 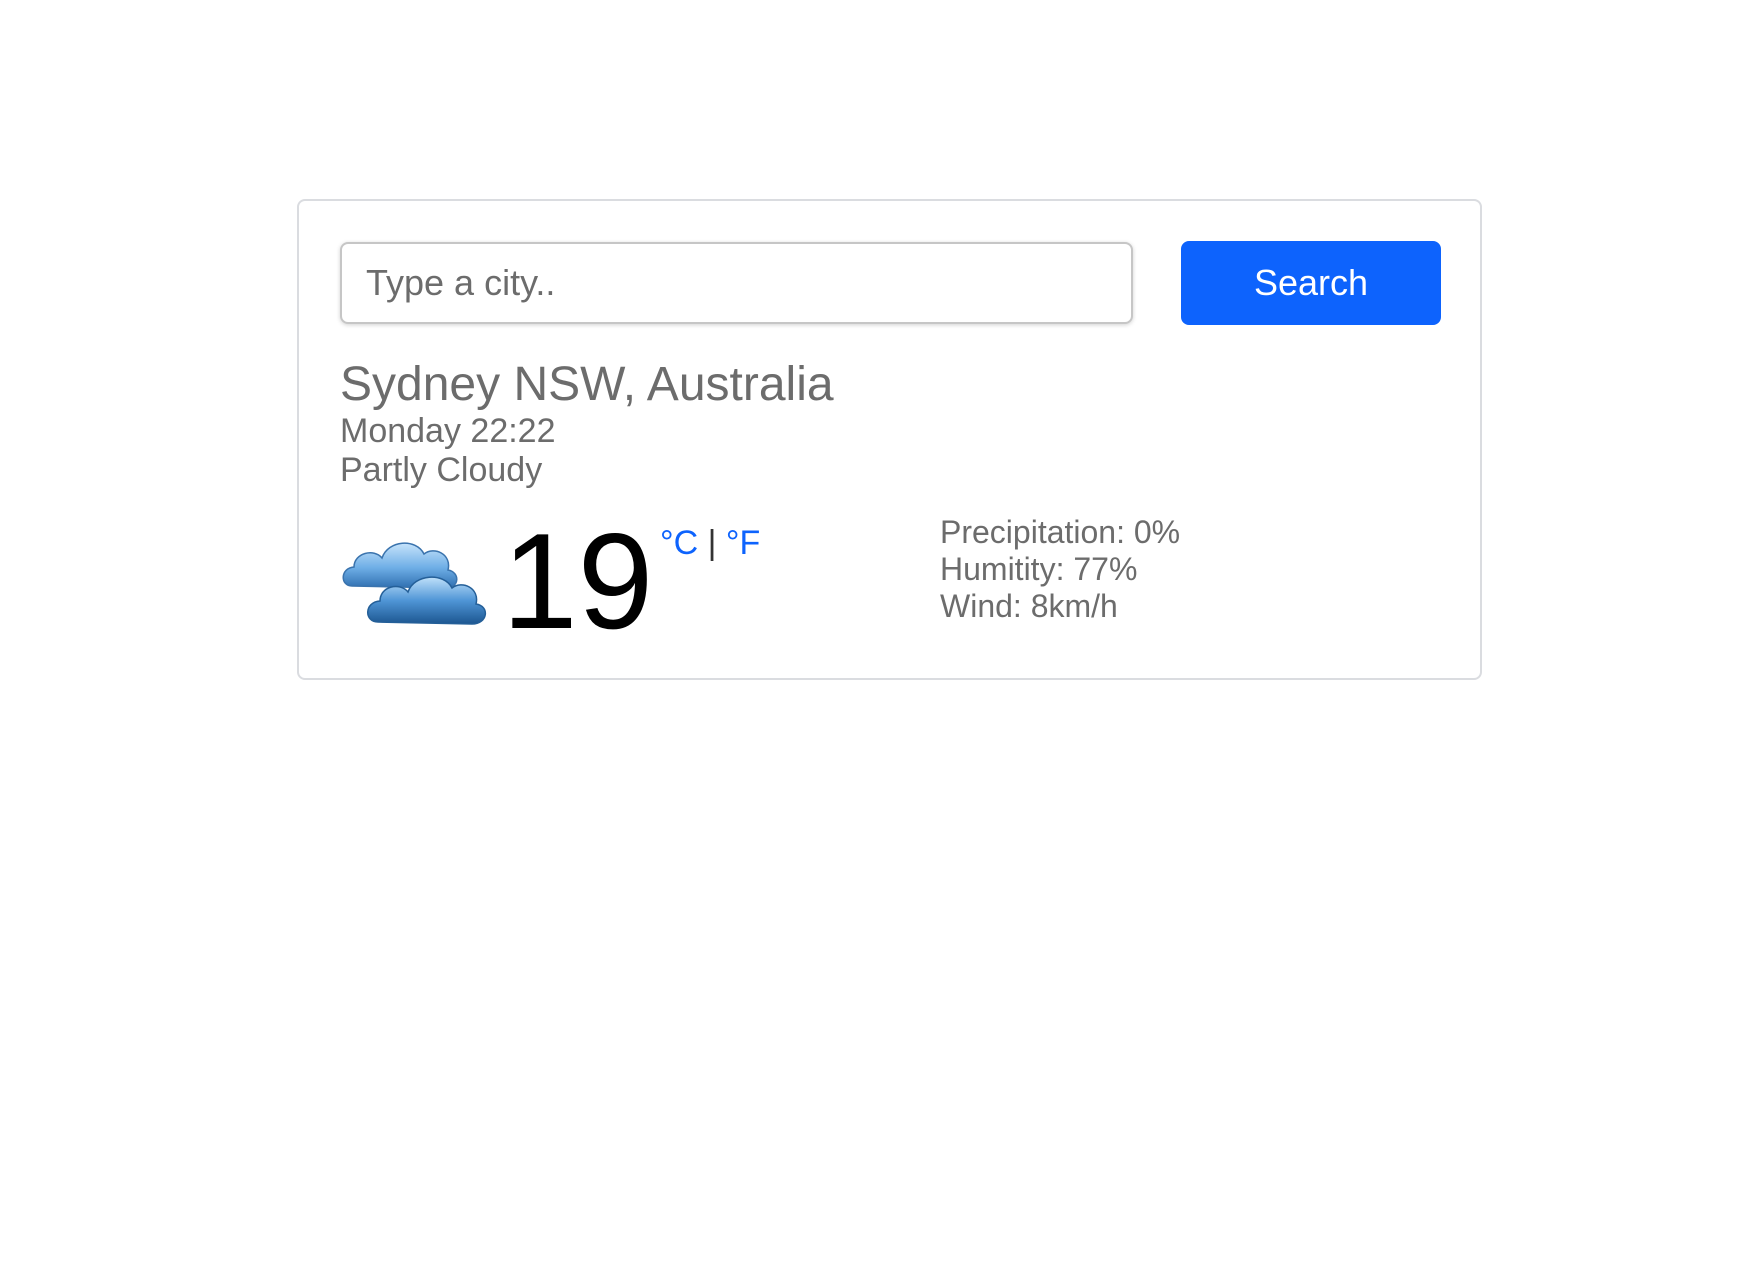 What do you see at coordinates (736, 283) in the screenshot?
I see `search-input` at bounding box center [736, 283].